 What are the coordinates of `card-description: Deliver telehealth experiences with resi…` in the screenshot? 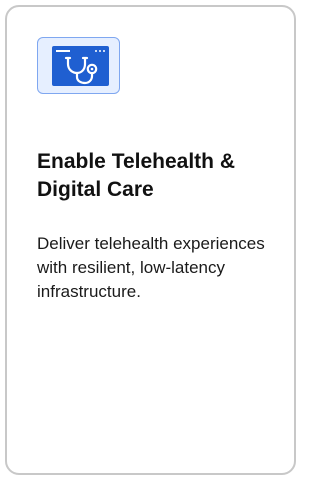 It's located at (151, 267).